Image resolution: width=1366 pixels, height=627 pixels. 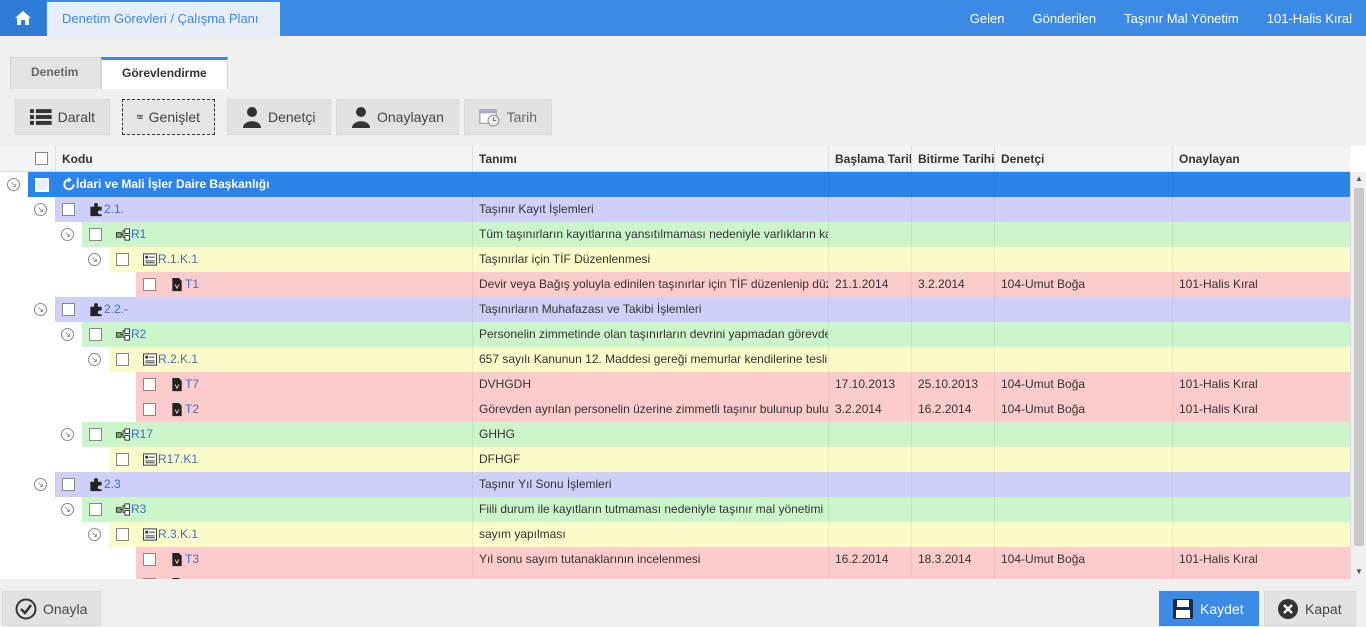 What do you see at coordinates (112, 484) in the screenshot?
I see `row-code: 2.3` at bounding box center [112, 484].